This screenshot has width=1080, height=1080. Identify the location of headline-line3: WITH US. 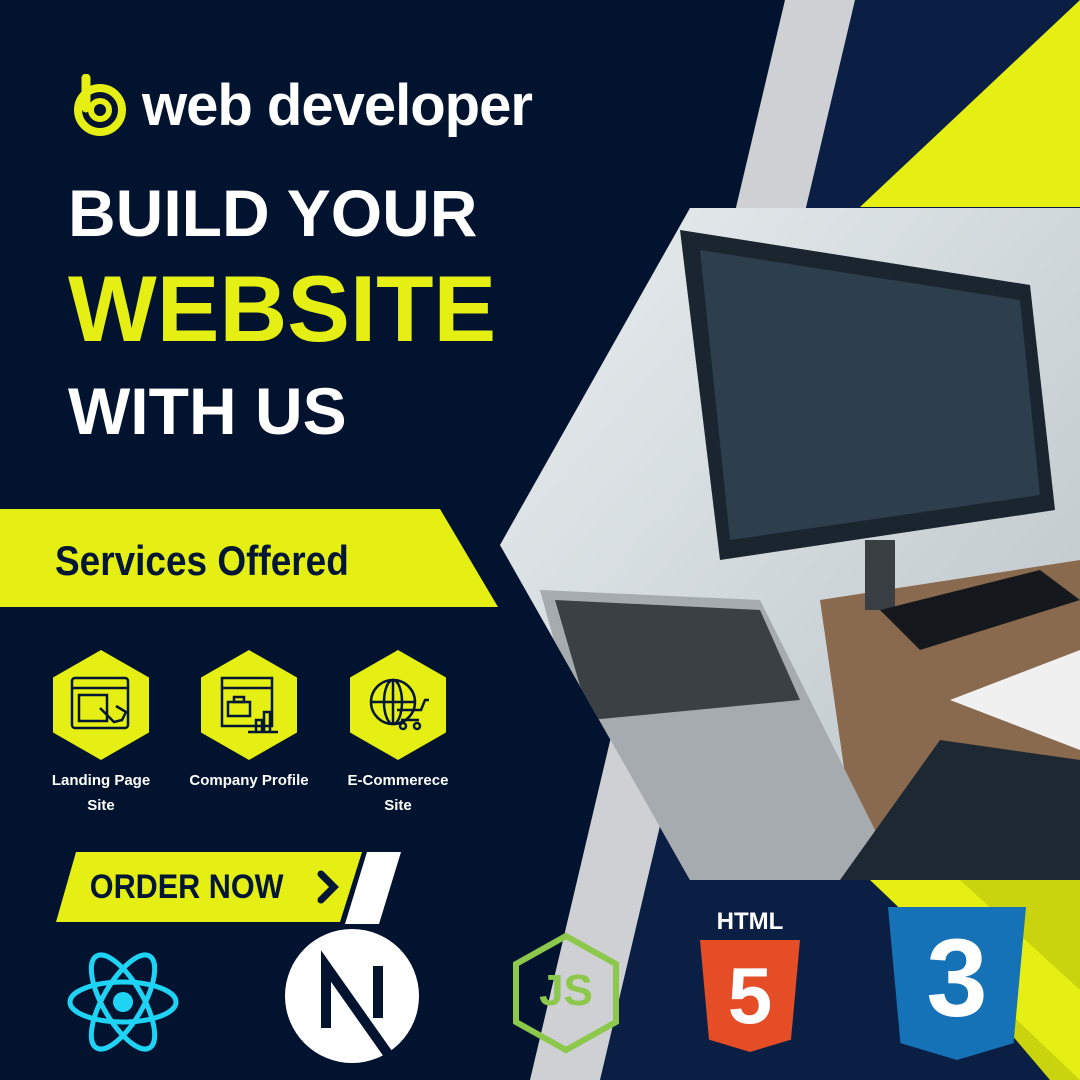
(207, 411).